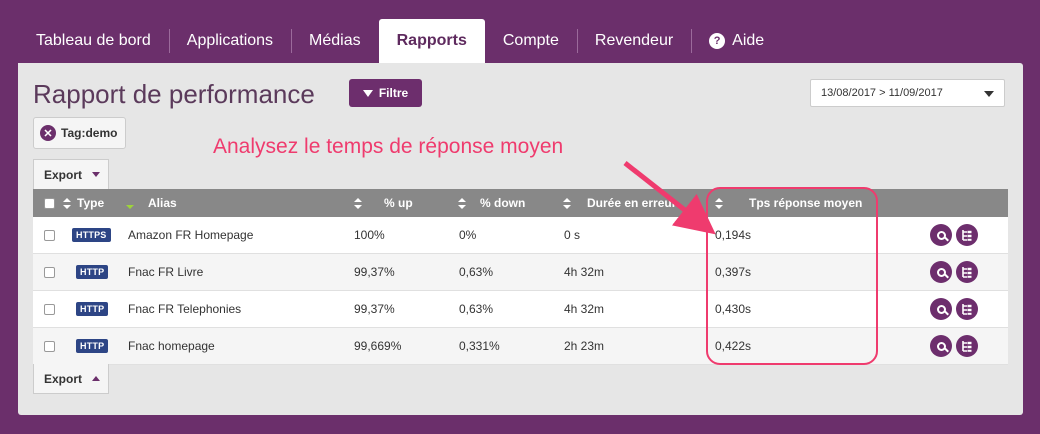  I want to click on nav-tab-aide: ? Aide, so click(736, 41).